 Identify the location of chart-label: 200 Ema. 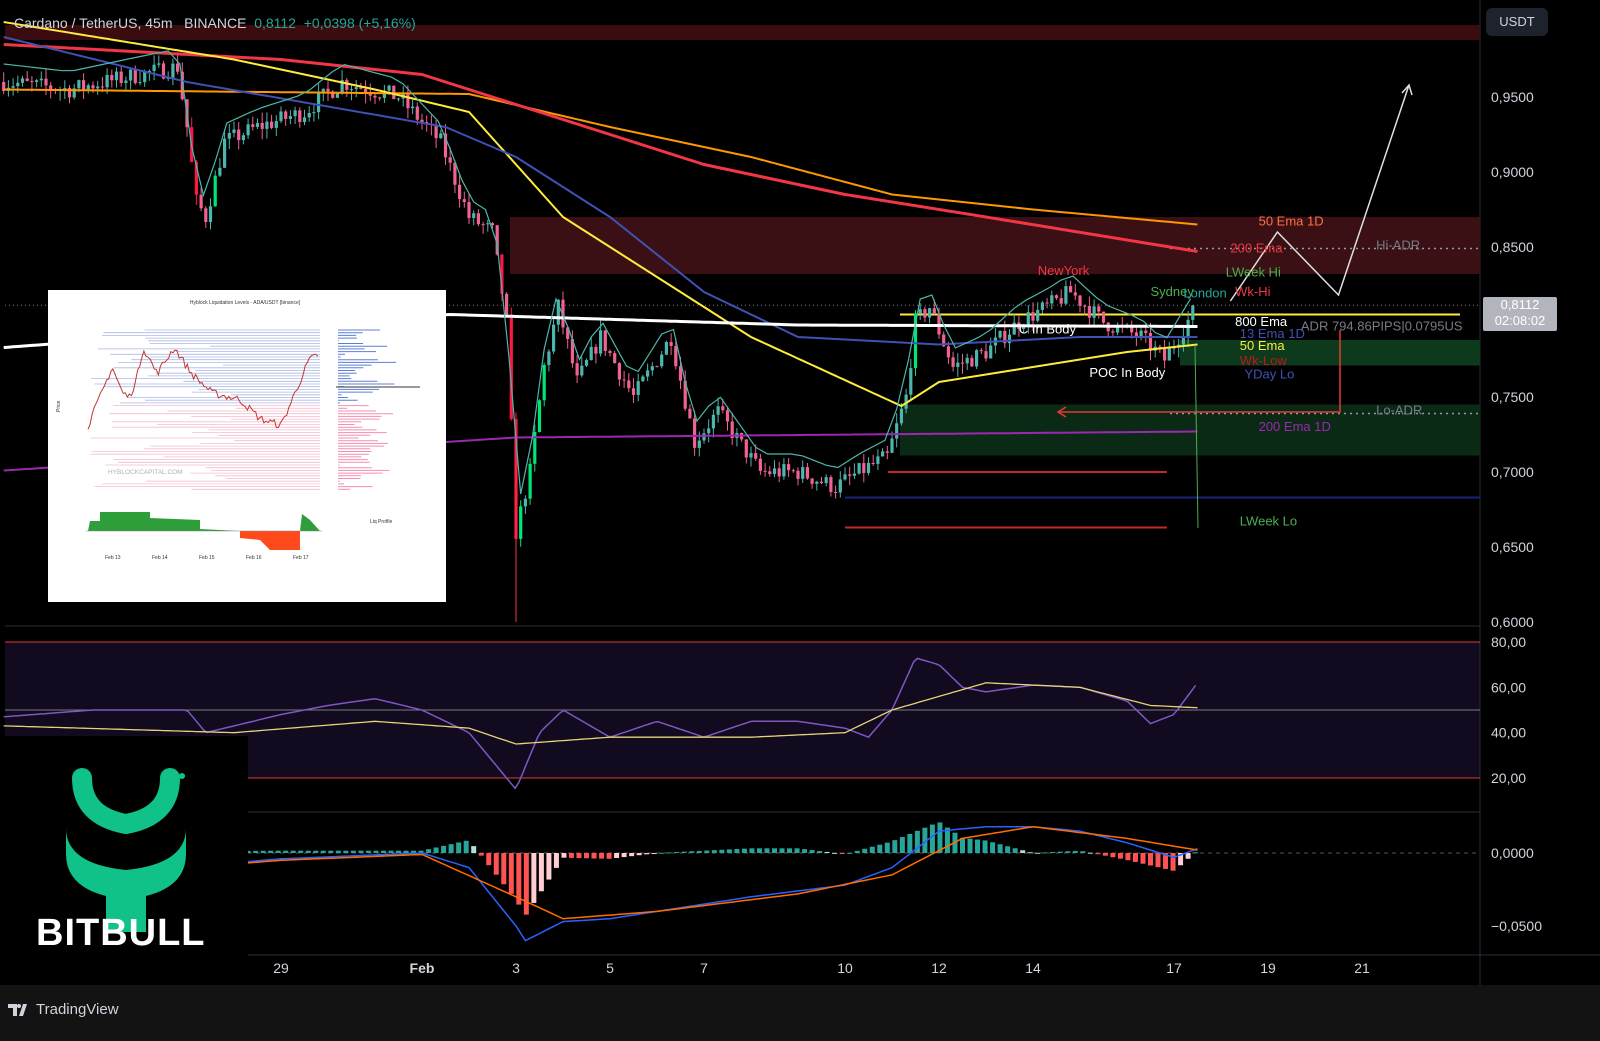
(1256, 248).